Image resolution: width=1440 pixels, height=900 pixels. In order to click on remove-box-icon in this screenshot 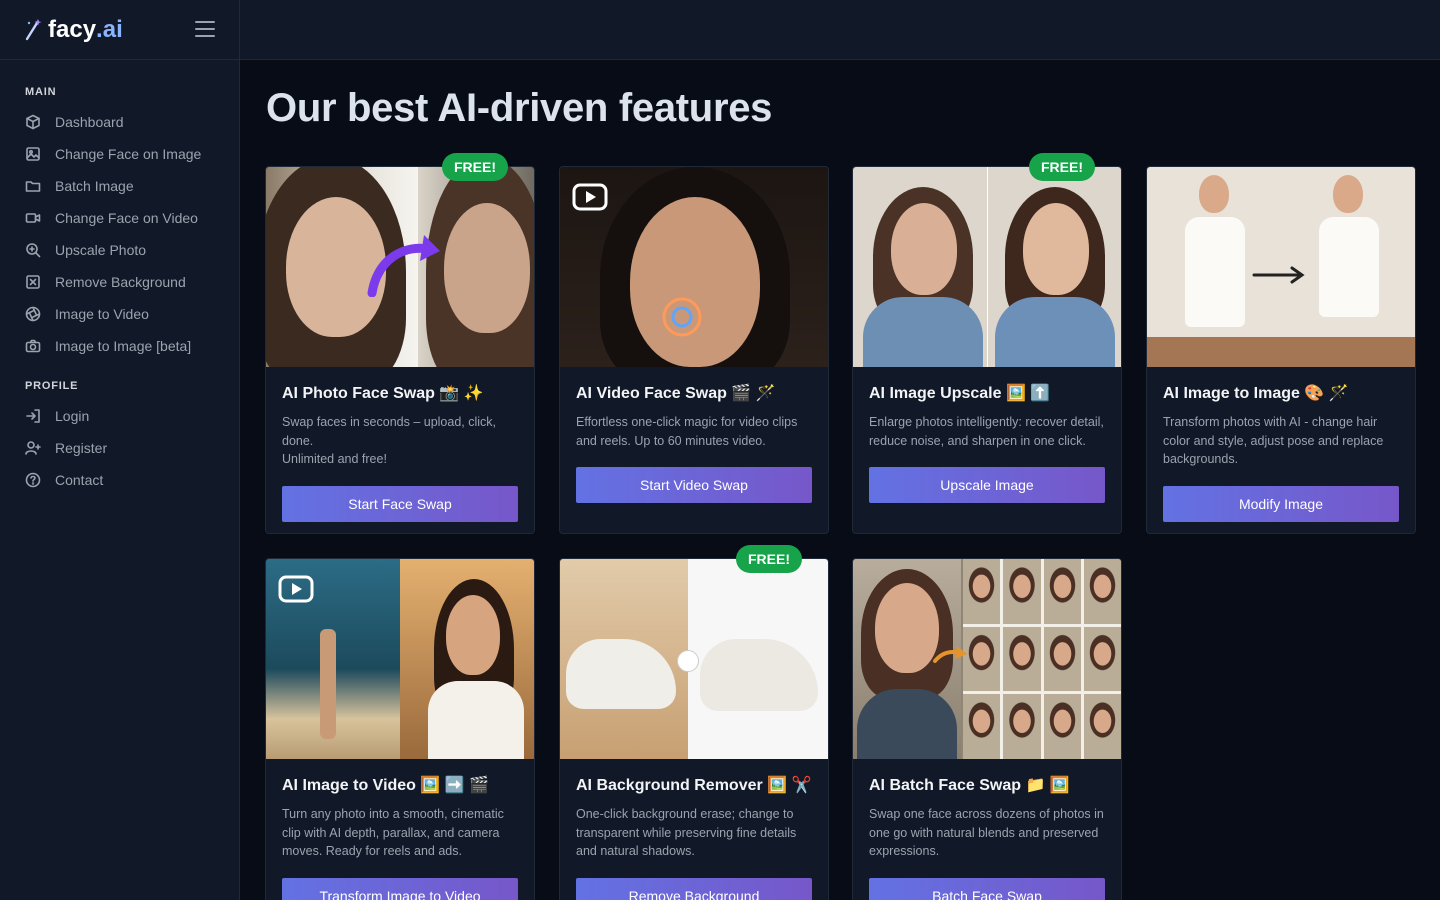, I will do `click(33, 282)`.